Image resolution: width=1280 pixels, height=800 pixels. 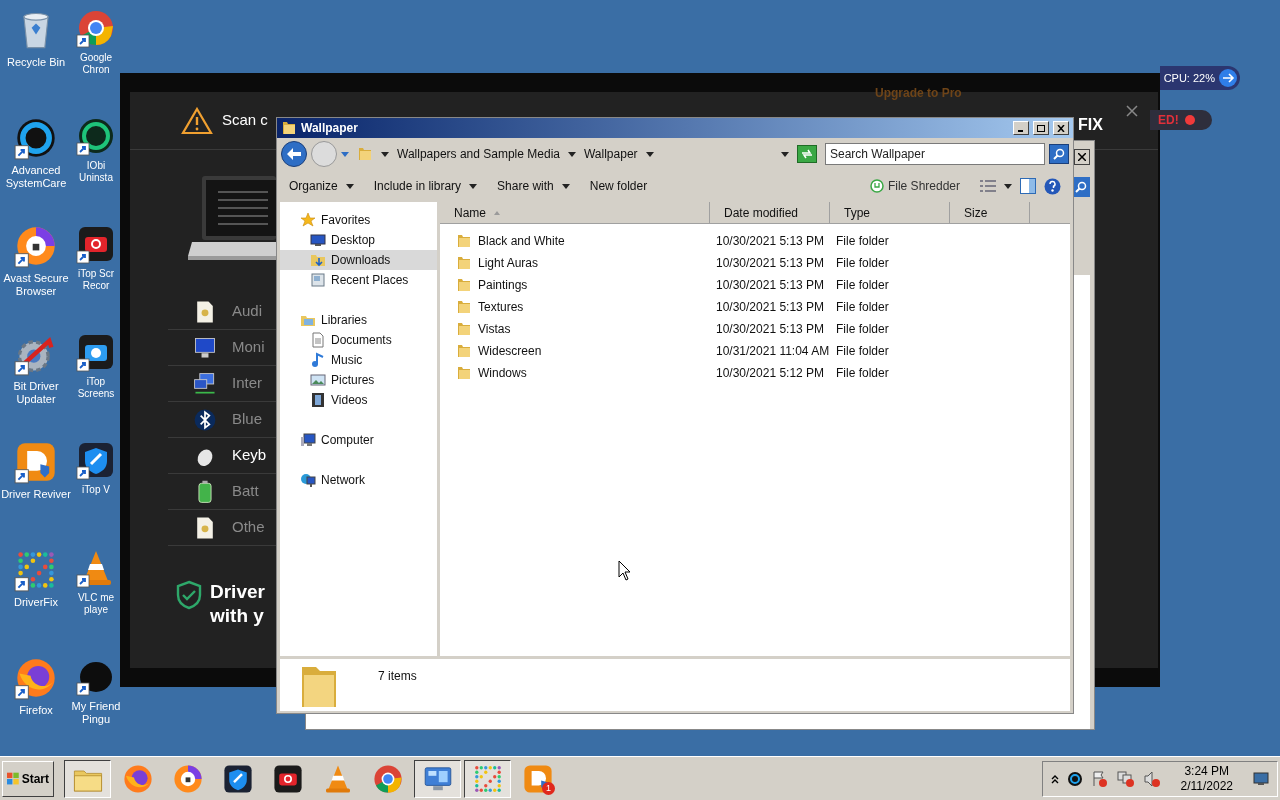 I want to click on computer-icon, so click(x=308, y=440).